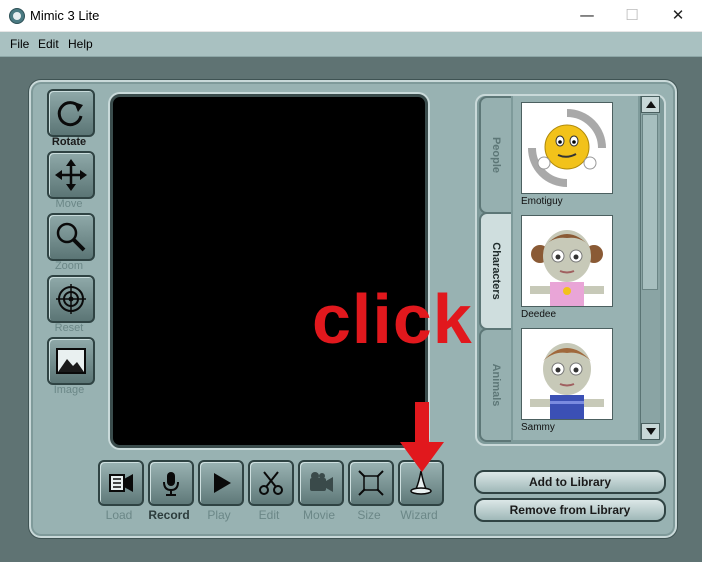 Image resolution: width=702 pixels, height=562 pixels. I want to click on size-label: Size, so click(369, 515).